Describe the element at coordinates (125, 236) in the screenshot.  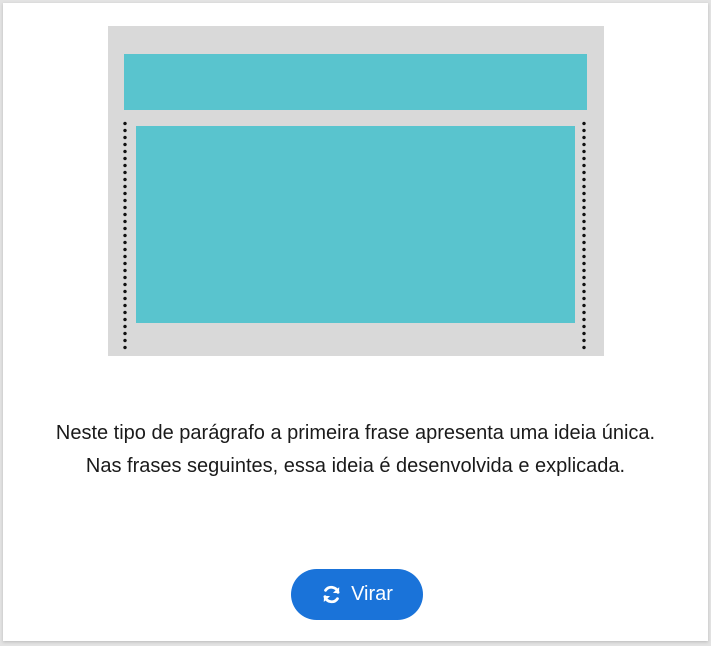
I see `left-dotted-margin` at that location.